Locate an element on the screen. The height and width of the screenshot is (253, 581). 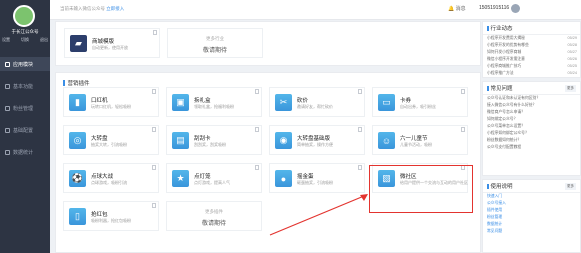
list-item: 公众号菜单怎么设置？ is located at coordinates (531, 126).